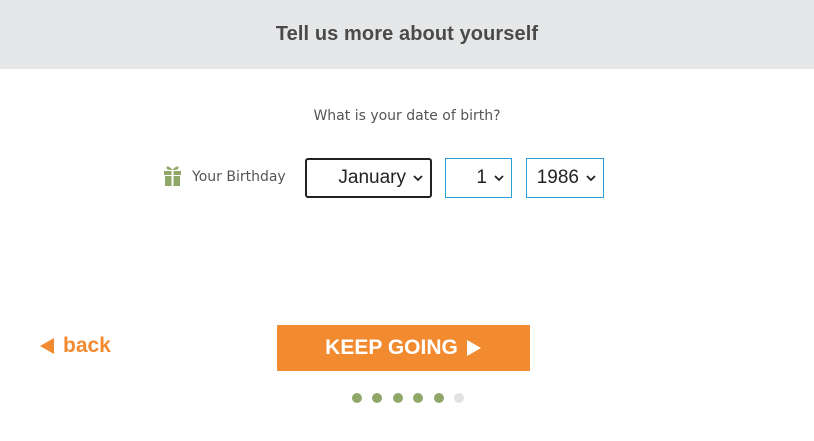 This screenshot has height=441, width=814. I want to click on month-value: January, so click(372, 177).